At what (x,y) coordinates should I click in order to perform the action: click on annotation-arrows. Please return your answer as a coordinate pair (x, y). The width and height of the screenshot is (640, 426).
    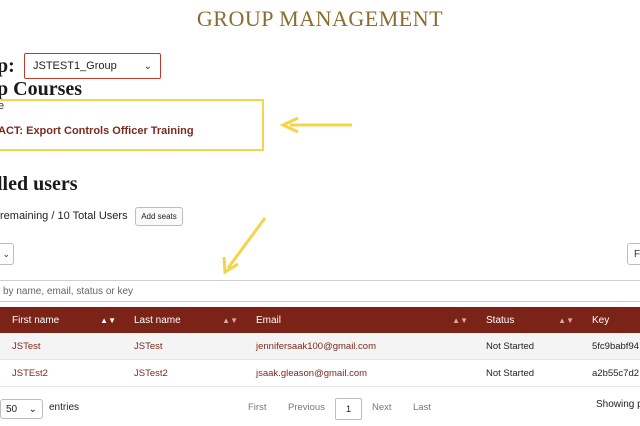
    Looking at the image, I should click on (287, 195).